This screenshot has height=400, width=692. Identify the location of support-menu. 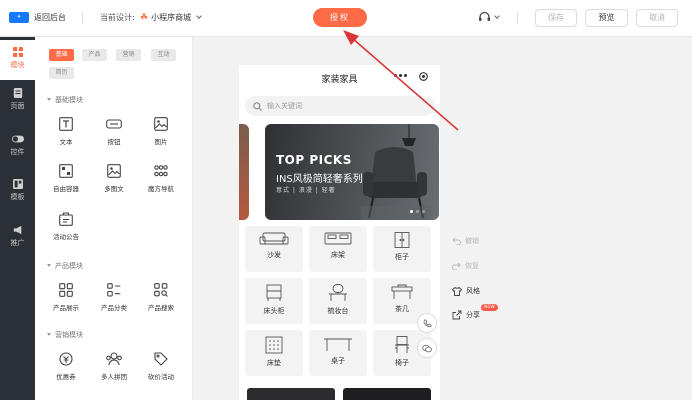
(489, 17).